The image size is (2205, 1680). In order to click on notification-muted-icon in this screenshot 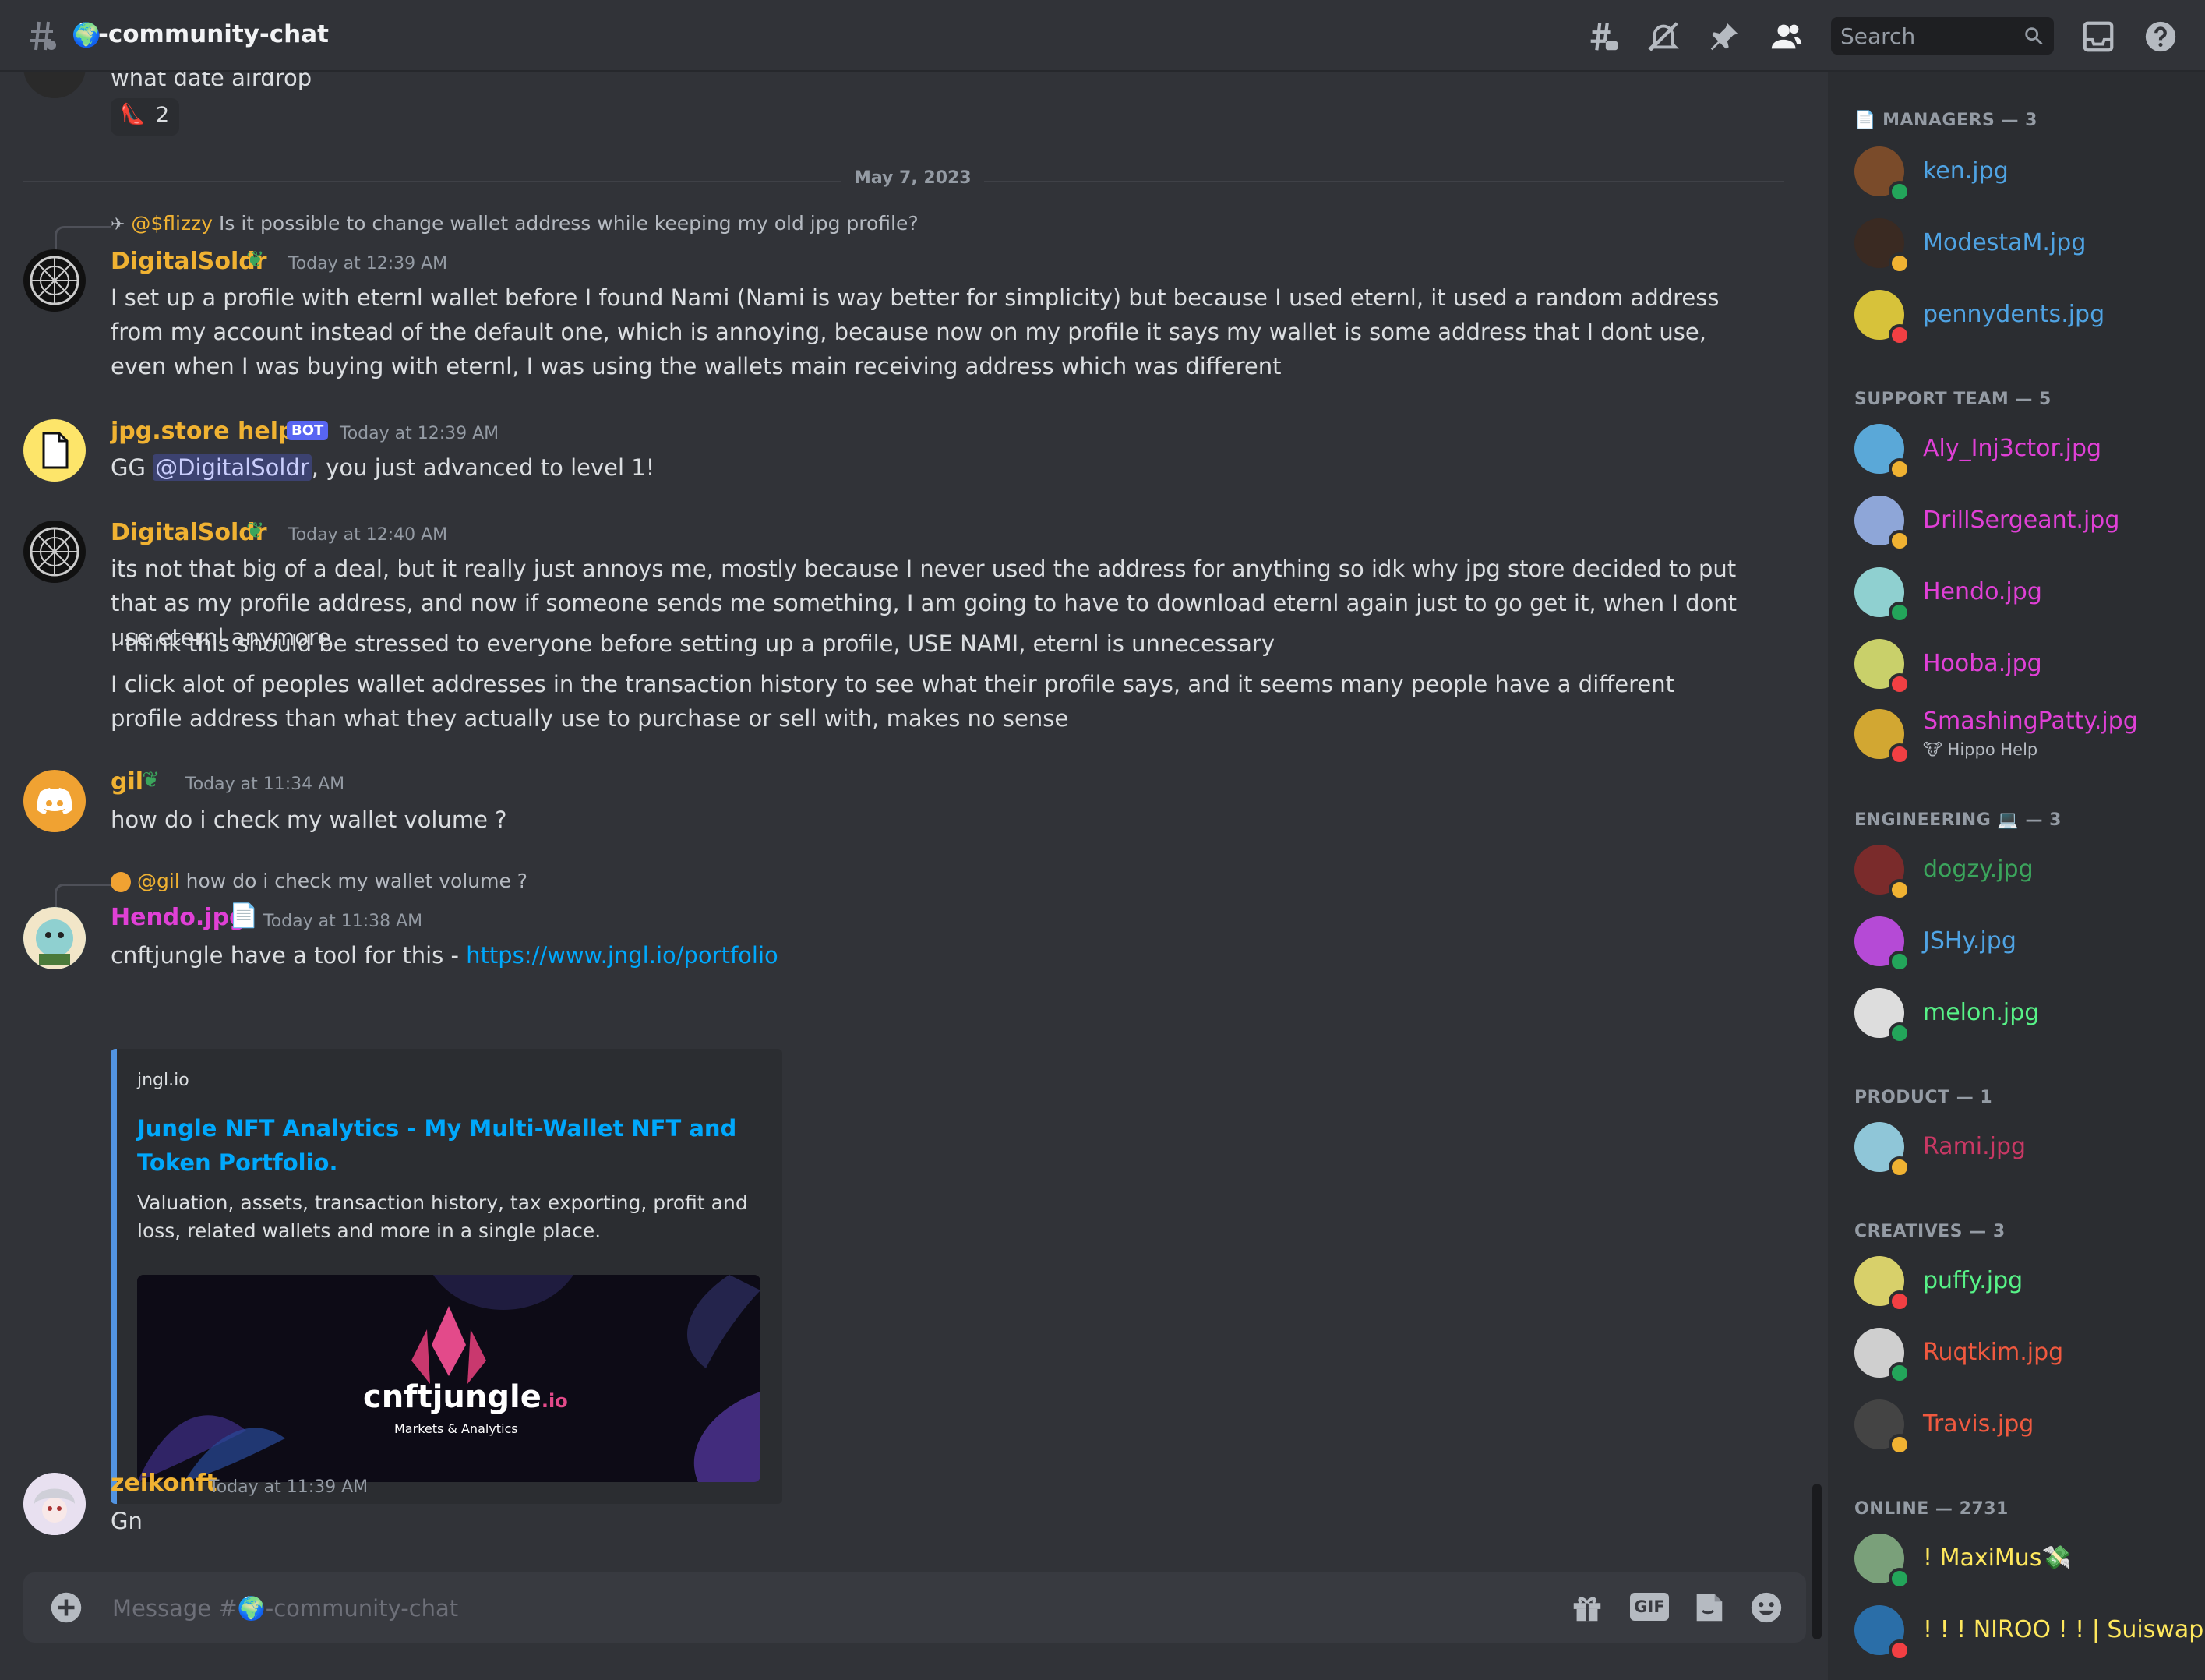, I will do `click(1663, 37)`.